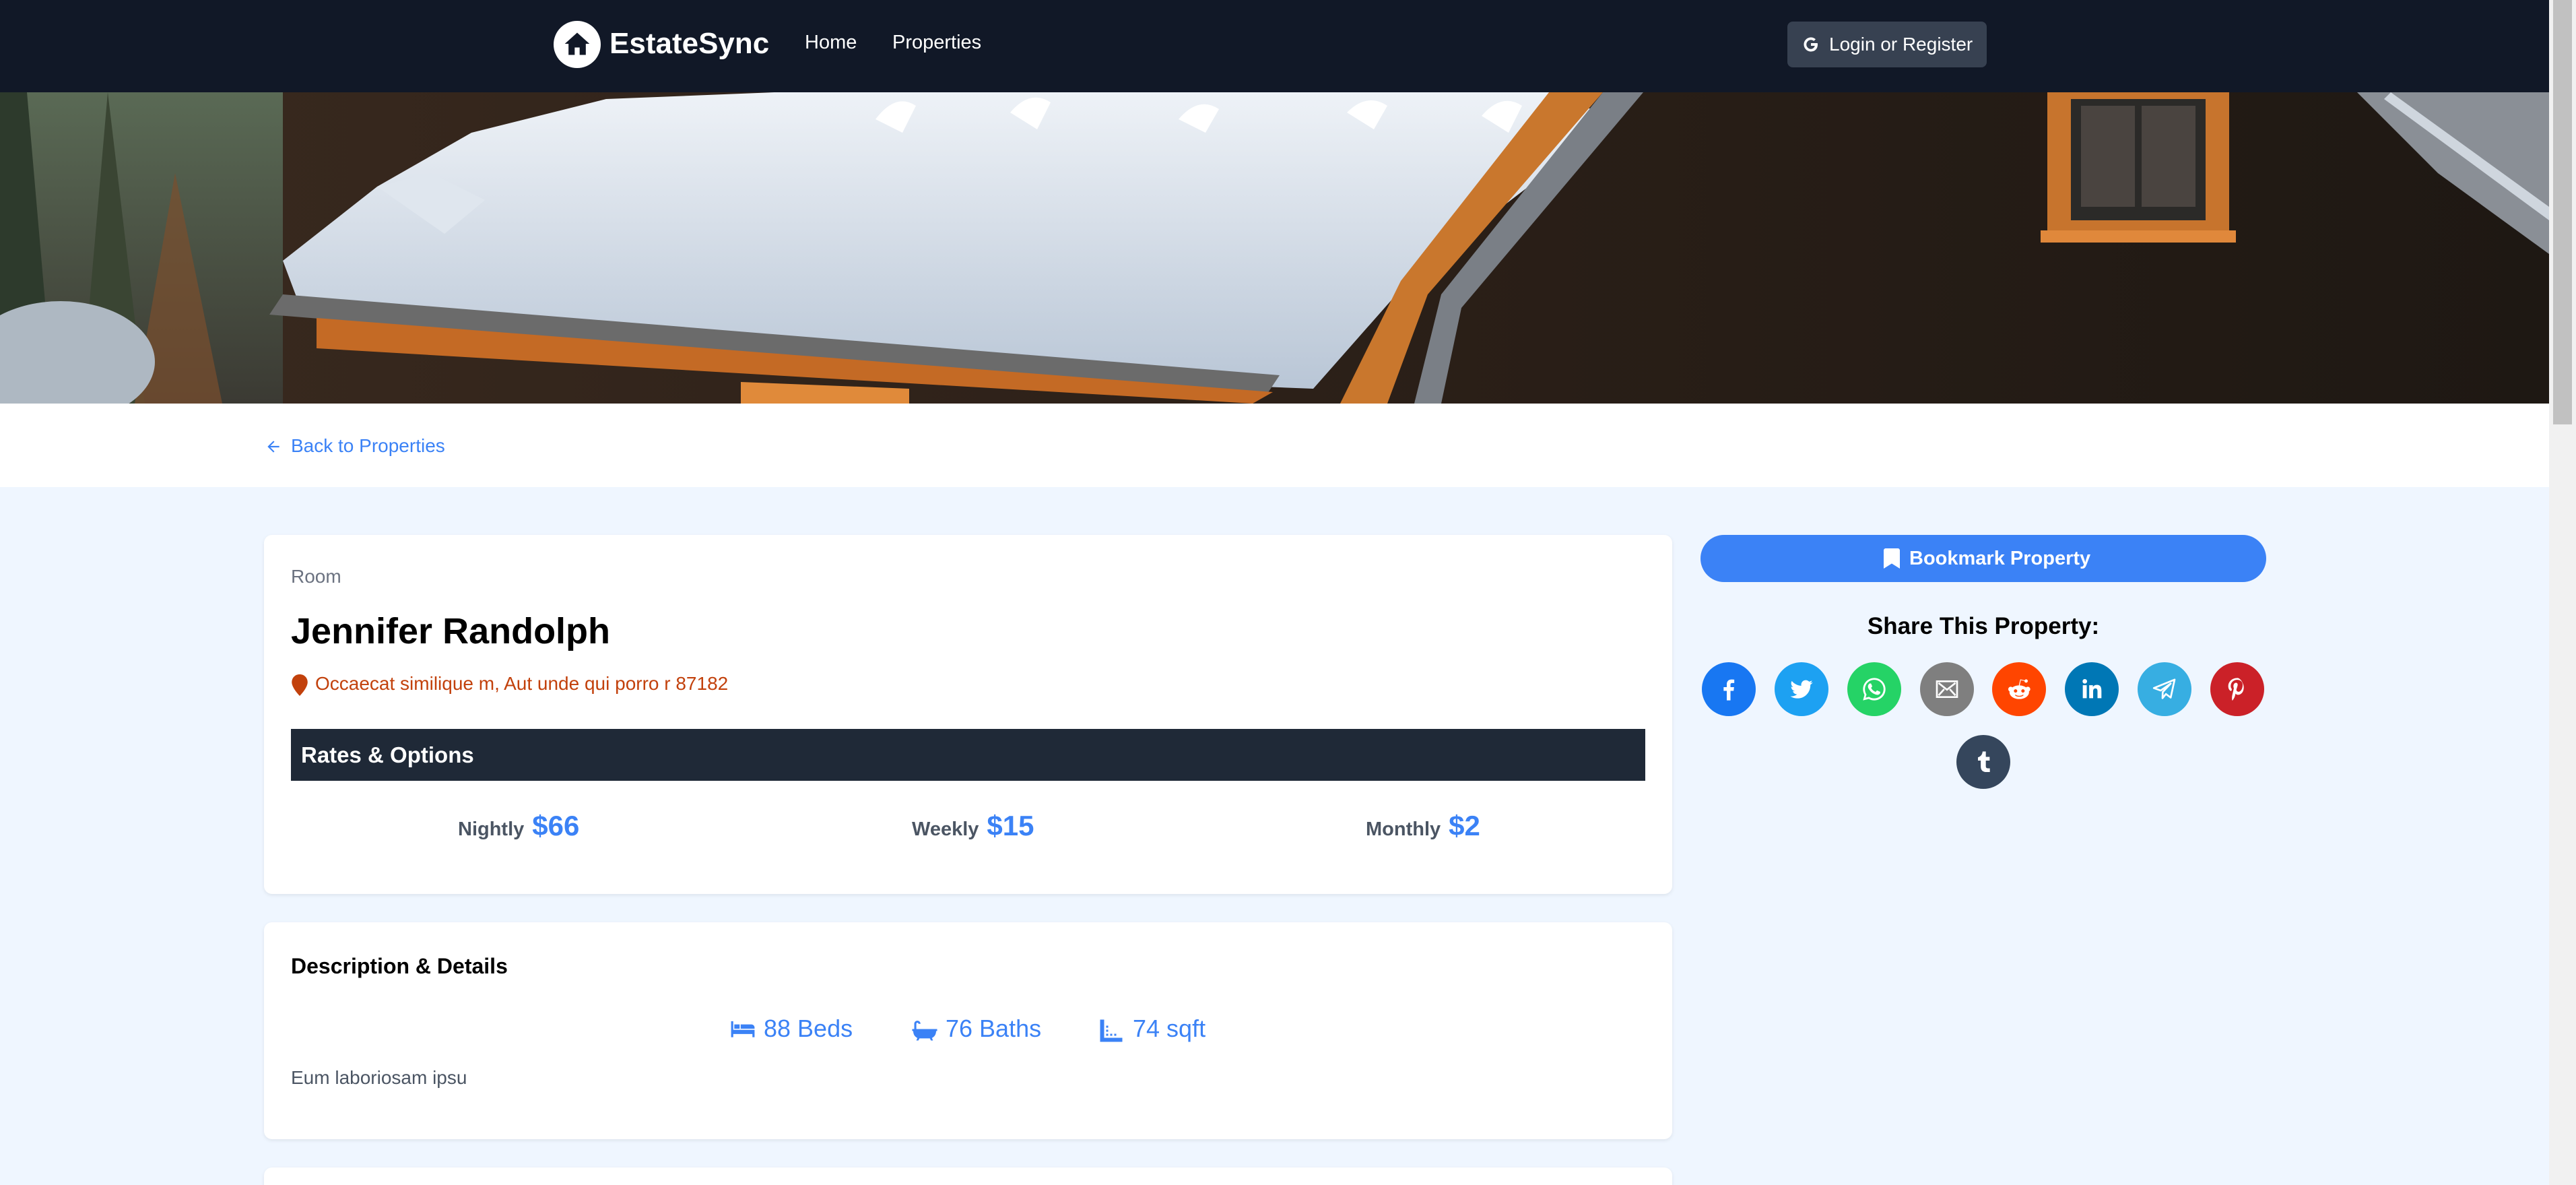 The height and width of the screenshot is (1185, 2576). What do you see at coordinates (1874, 689) in the screenshot?
I see `whatsapp-share-icon` at bounding box center [1874, 689].